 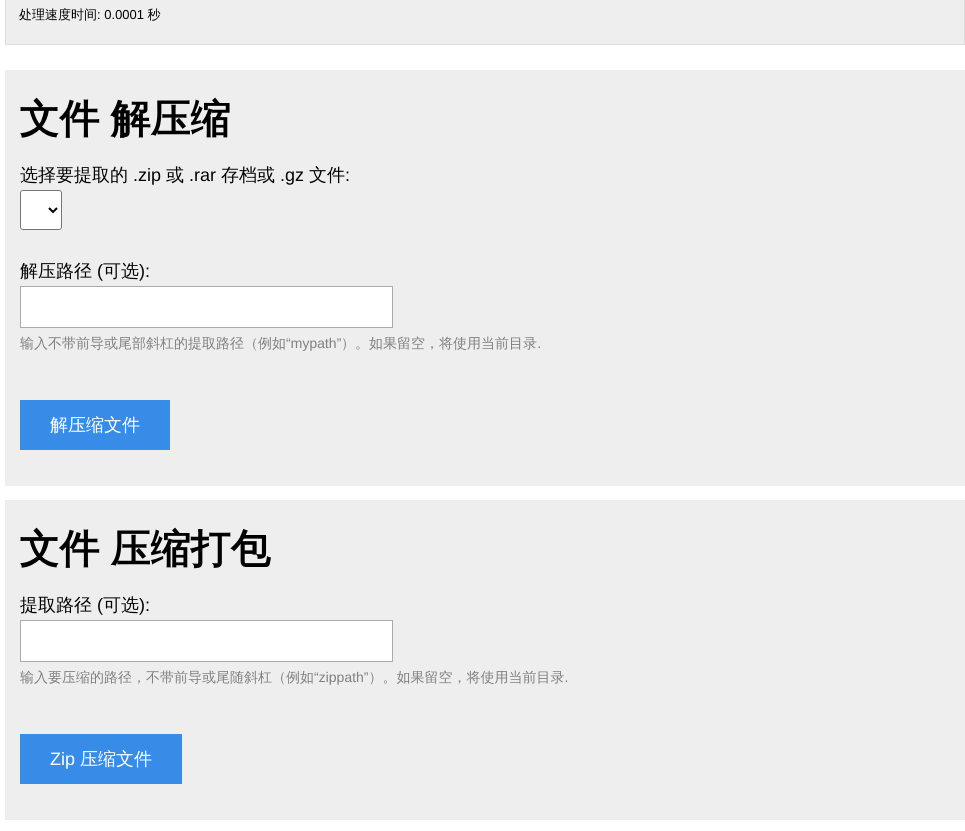 What do you see at coordinates (85, 605) in the screenshot?
I see `field-label: 提取路径 (可选):` at bounding box center [85, 605].